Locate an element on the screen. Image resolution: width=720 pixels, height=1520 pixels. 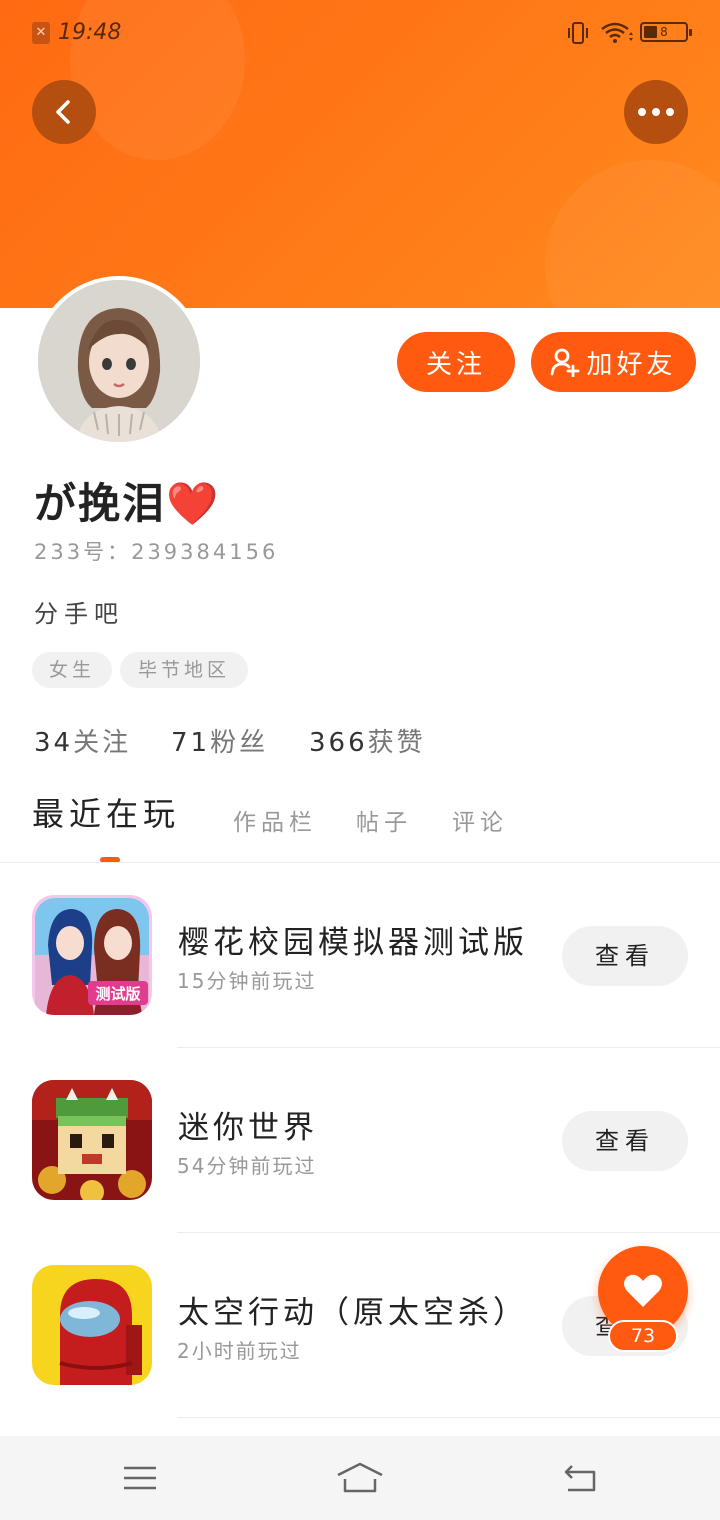
nav-home-button is located at coordinates (360, 1478).